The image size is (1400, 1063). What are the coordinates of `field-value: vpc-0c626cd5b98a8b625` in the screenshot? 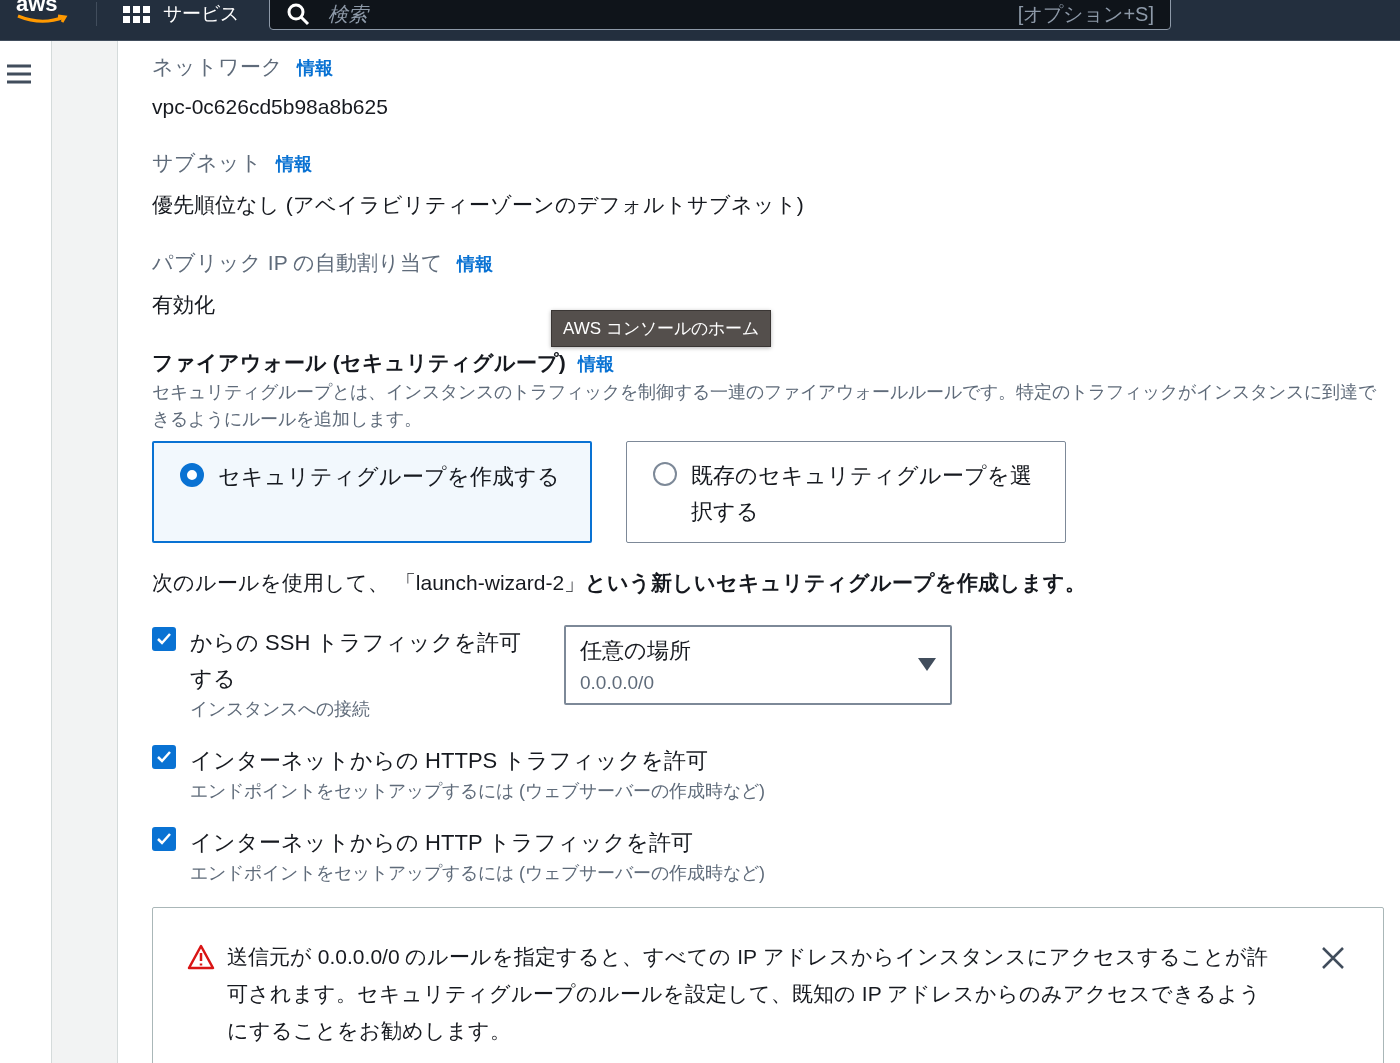 It's located at (270, 107).